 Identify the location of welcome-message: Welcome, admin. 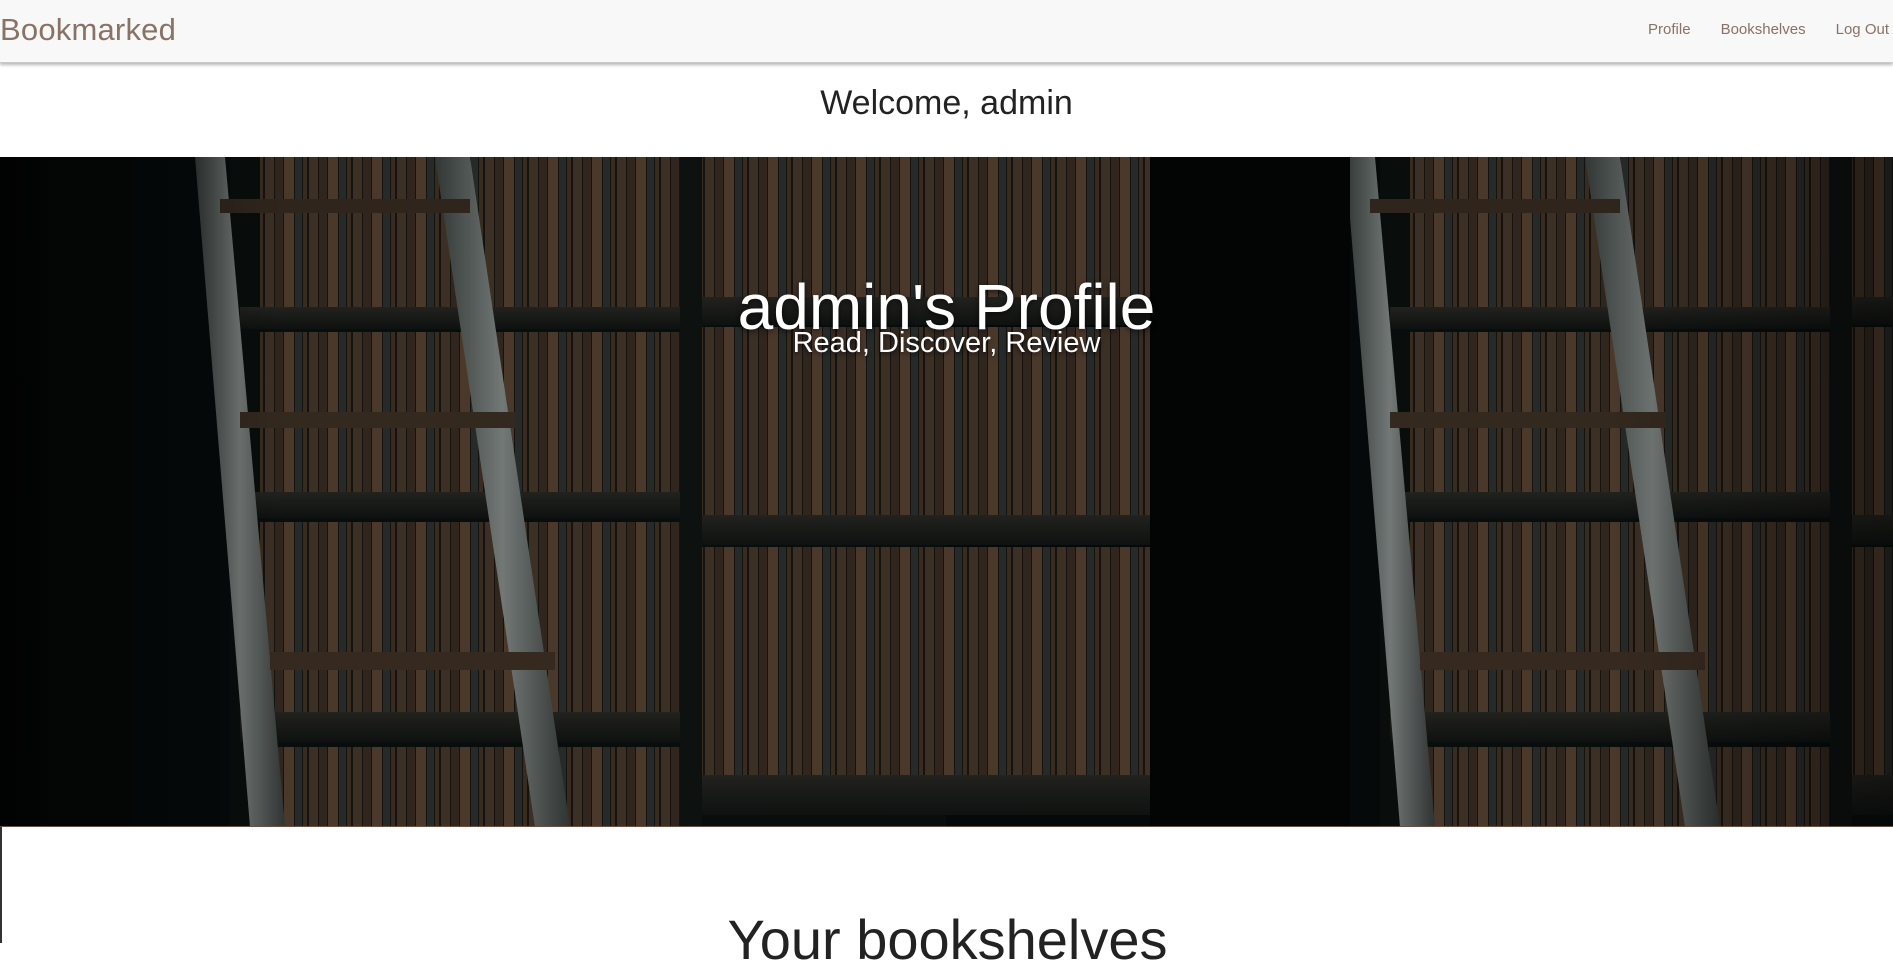
(946, 103).